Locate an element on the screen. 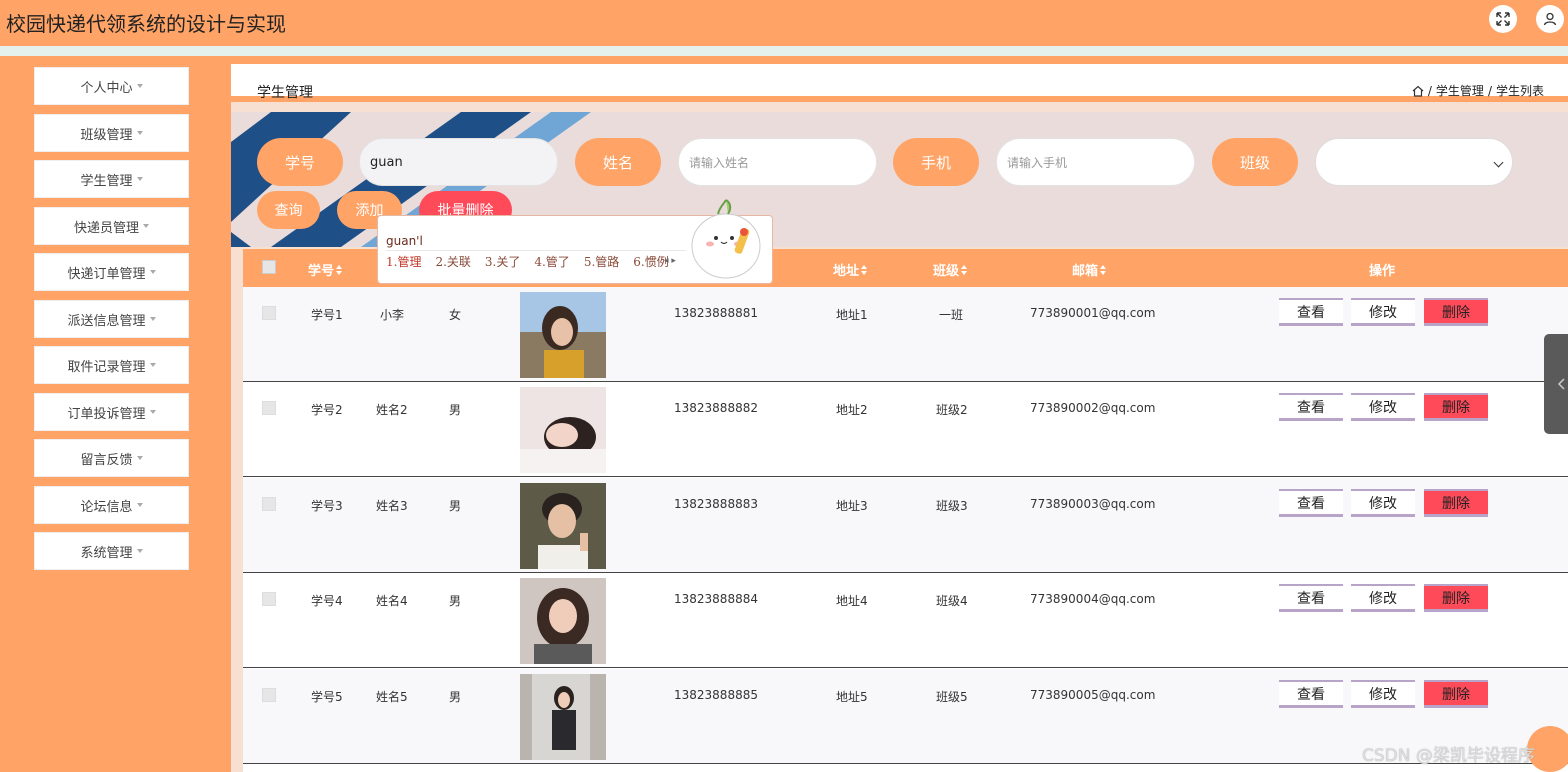 The height and width of the screenshot is (772, 1568). cell-student-id: 学号2 is located at coordinates (327, 410).